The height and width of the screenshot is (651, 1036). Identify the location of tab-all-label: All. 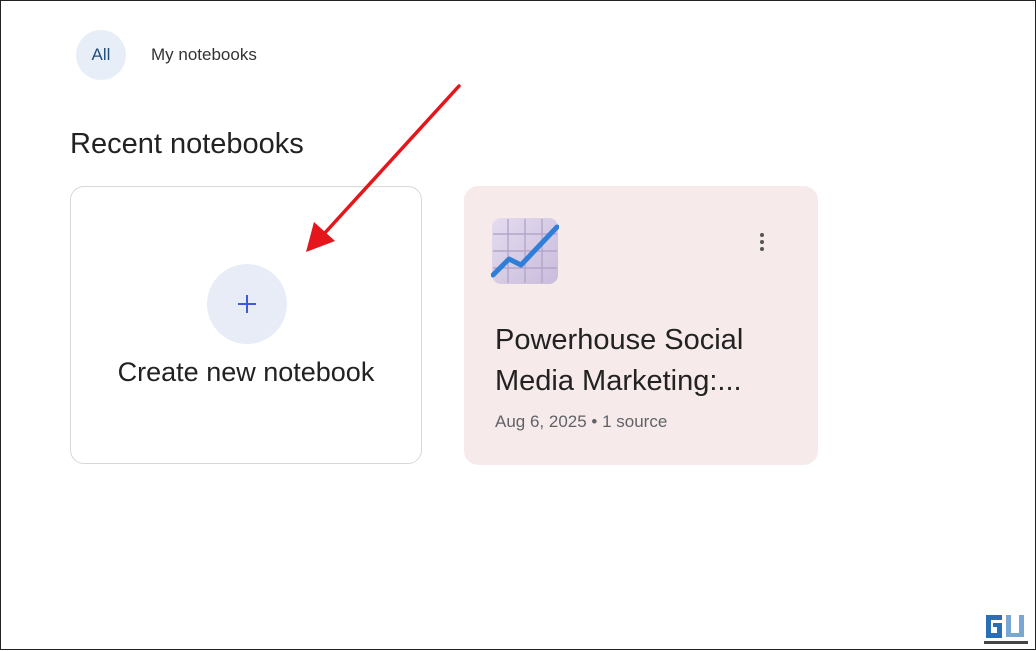
(101, 54).